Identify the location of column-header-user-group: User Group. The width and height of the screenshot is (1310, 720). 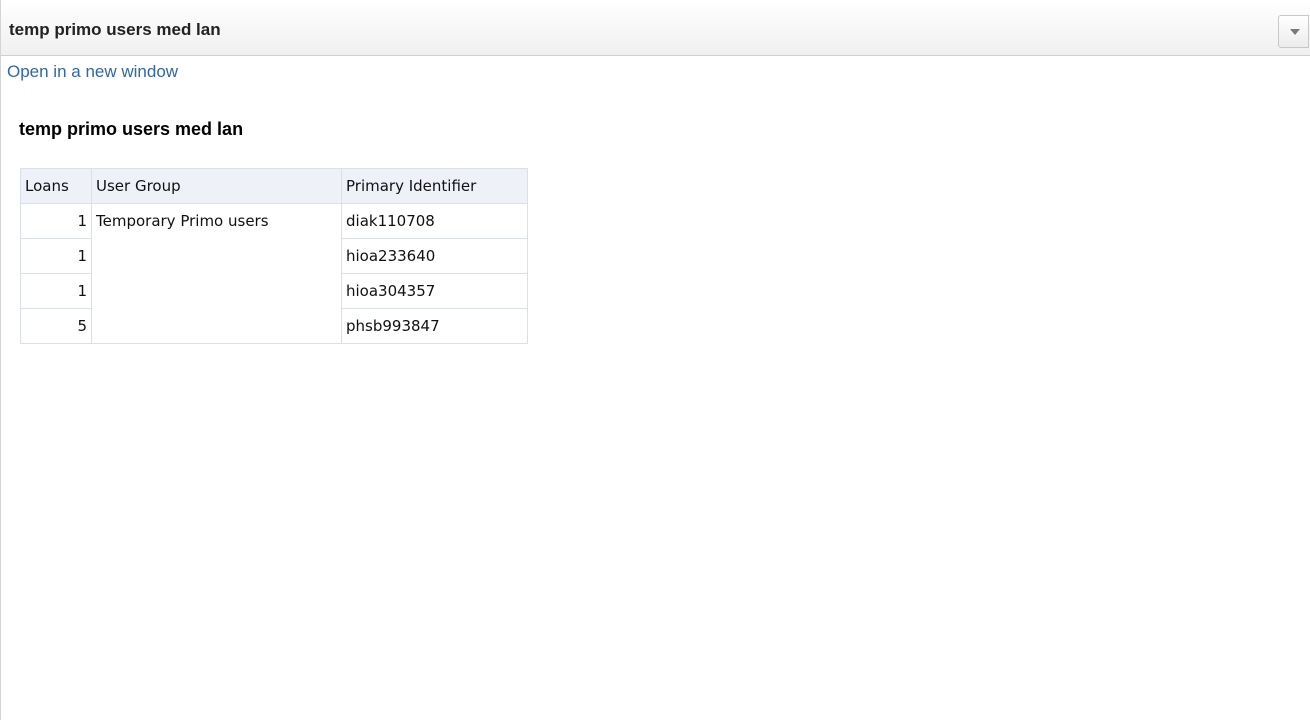
(216, 186).